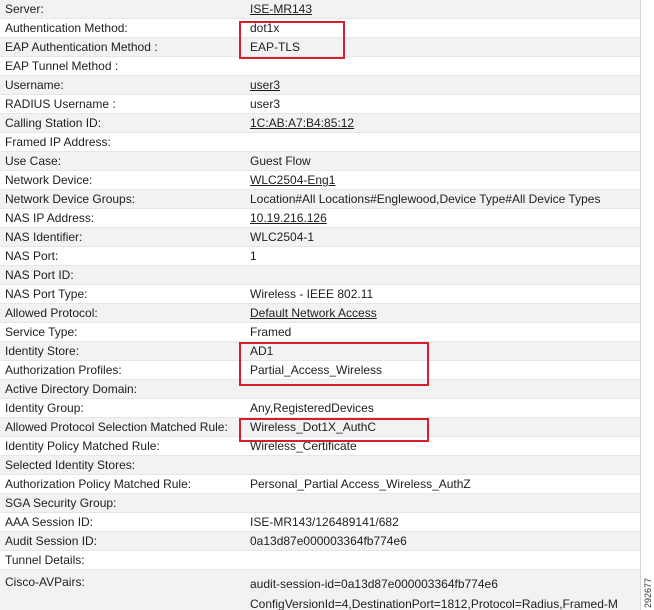 This screenshot has height=610, width=654. I want to click on tunnel-details-label: Tunnel Details:, so click(45, 560).